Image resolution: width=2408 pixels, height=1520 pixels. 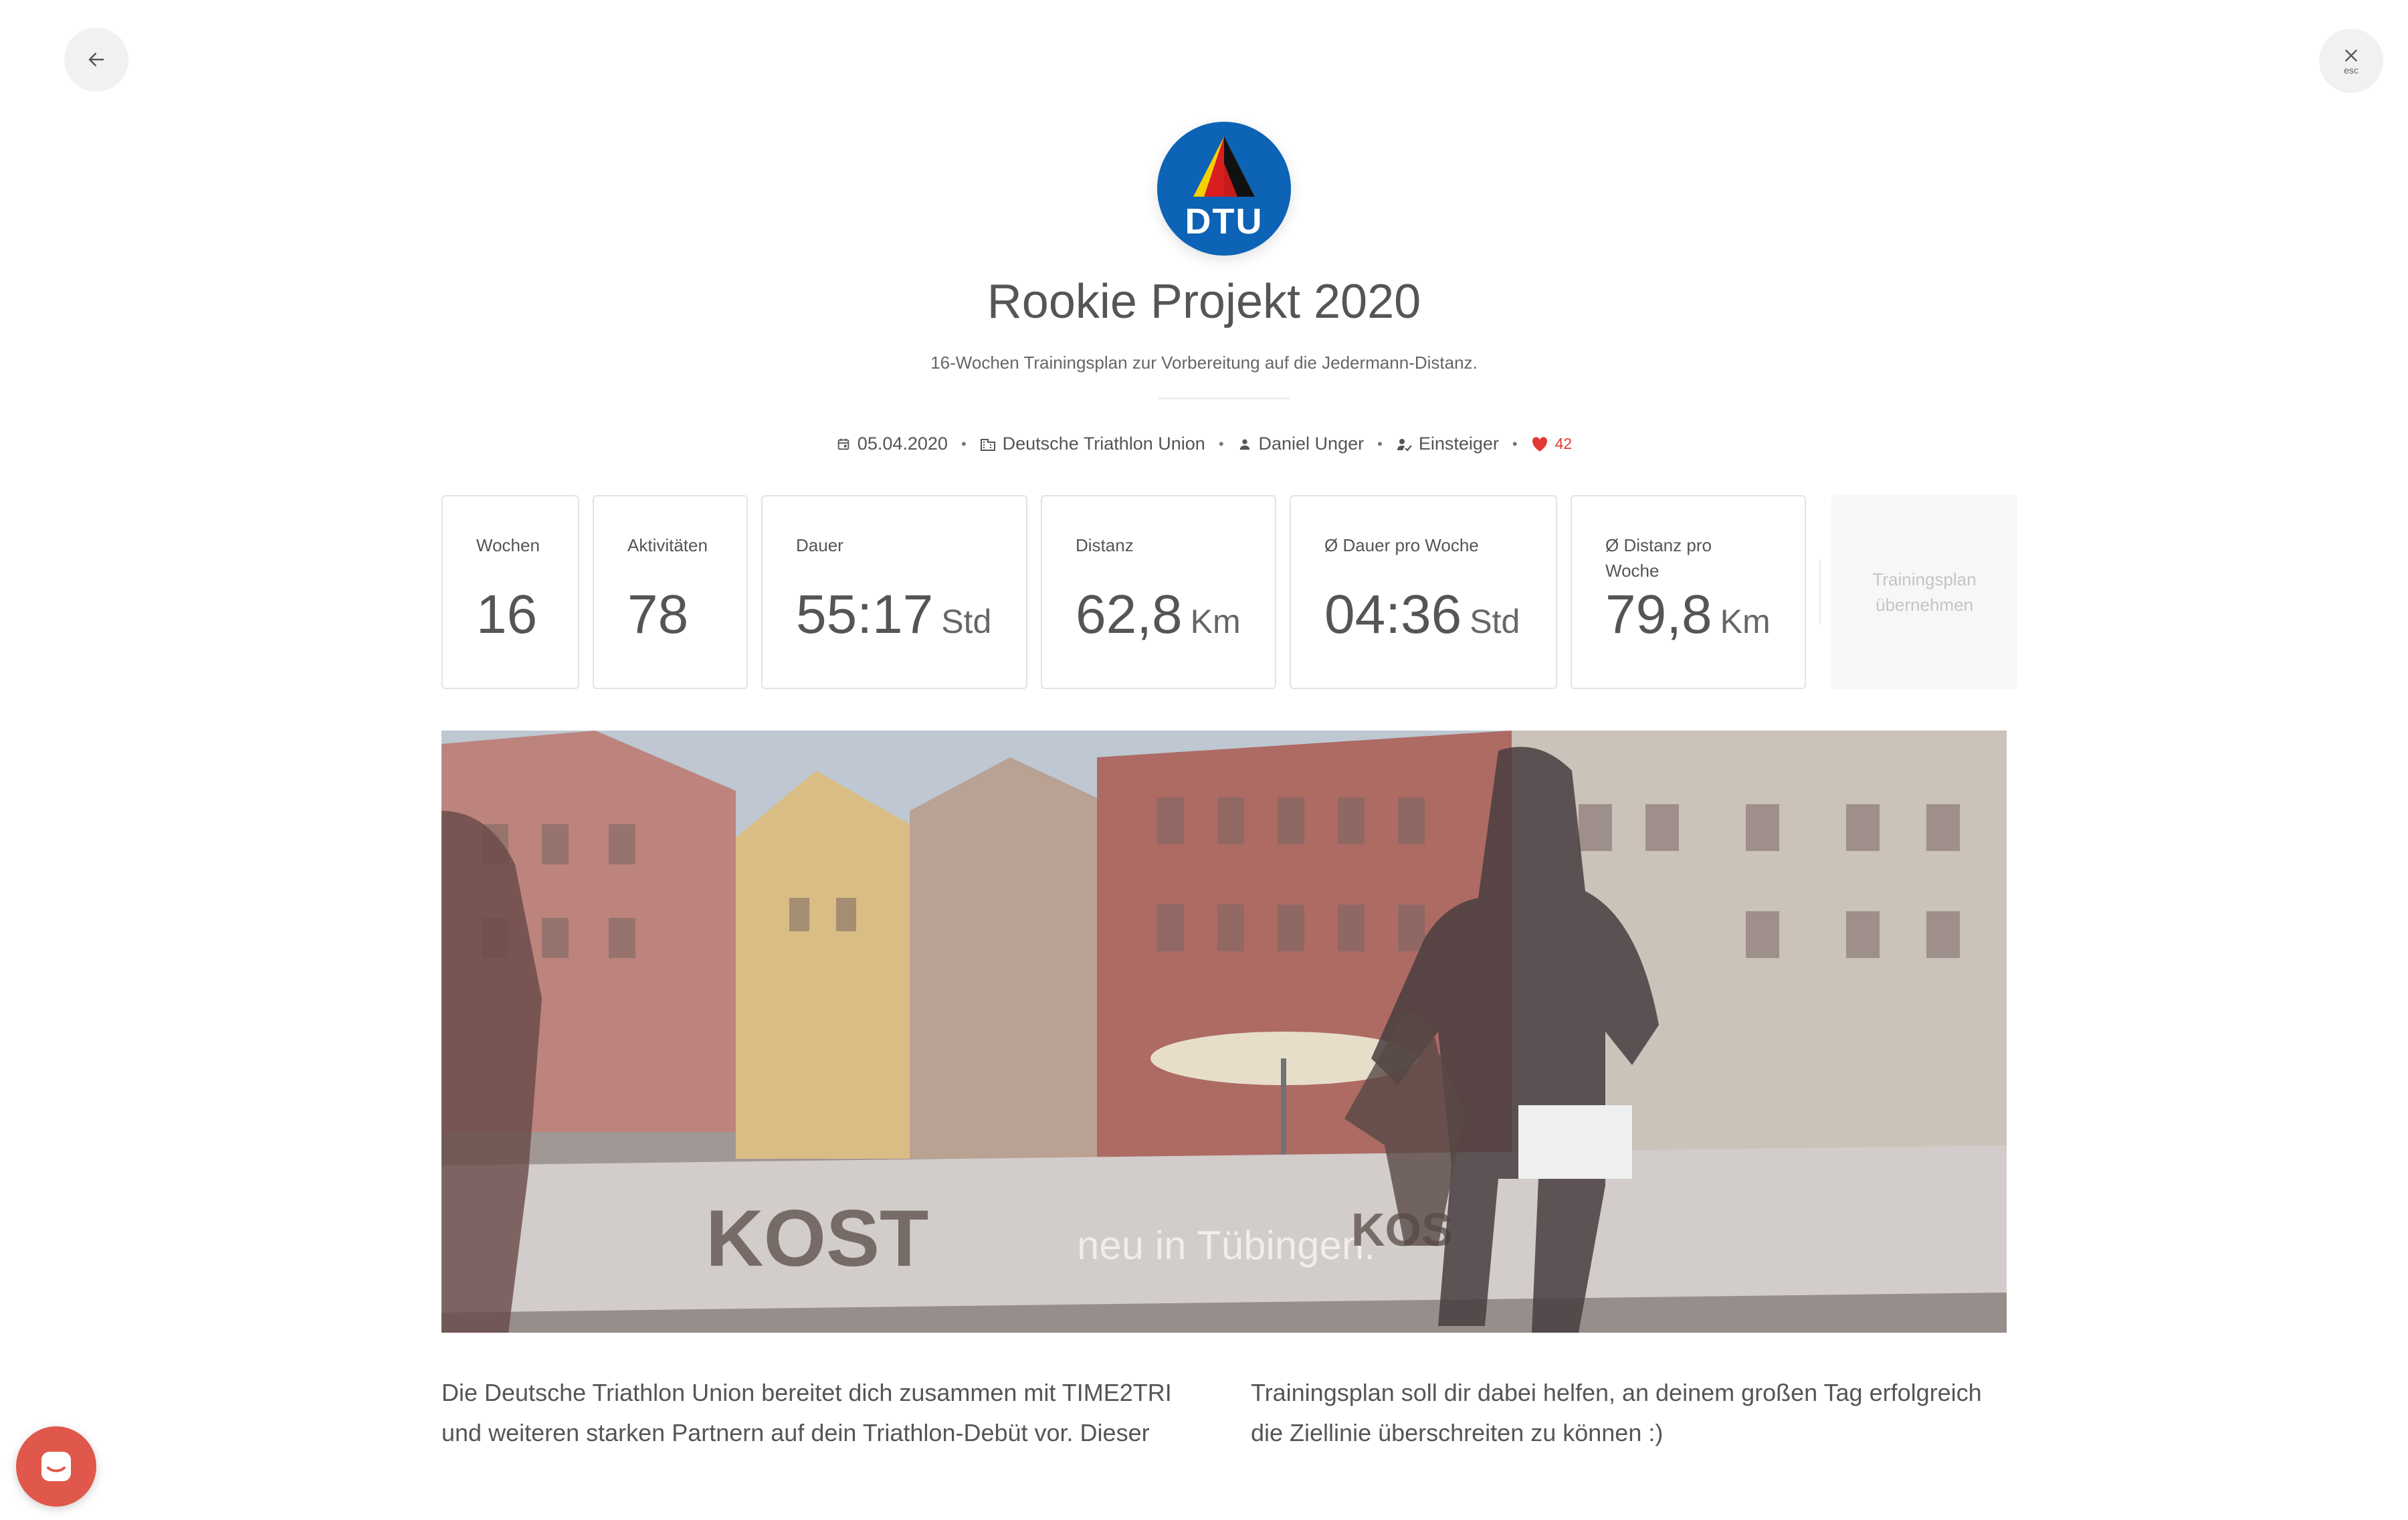 I want to click on close-button: esc, so click(x=2351, y=61).